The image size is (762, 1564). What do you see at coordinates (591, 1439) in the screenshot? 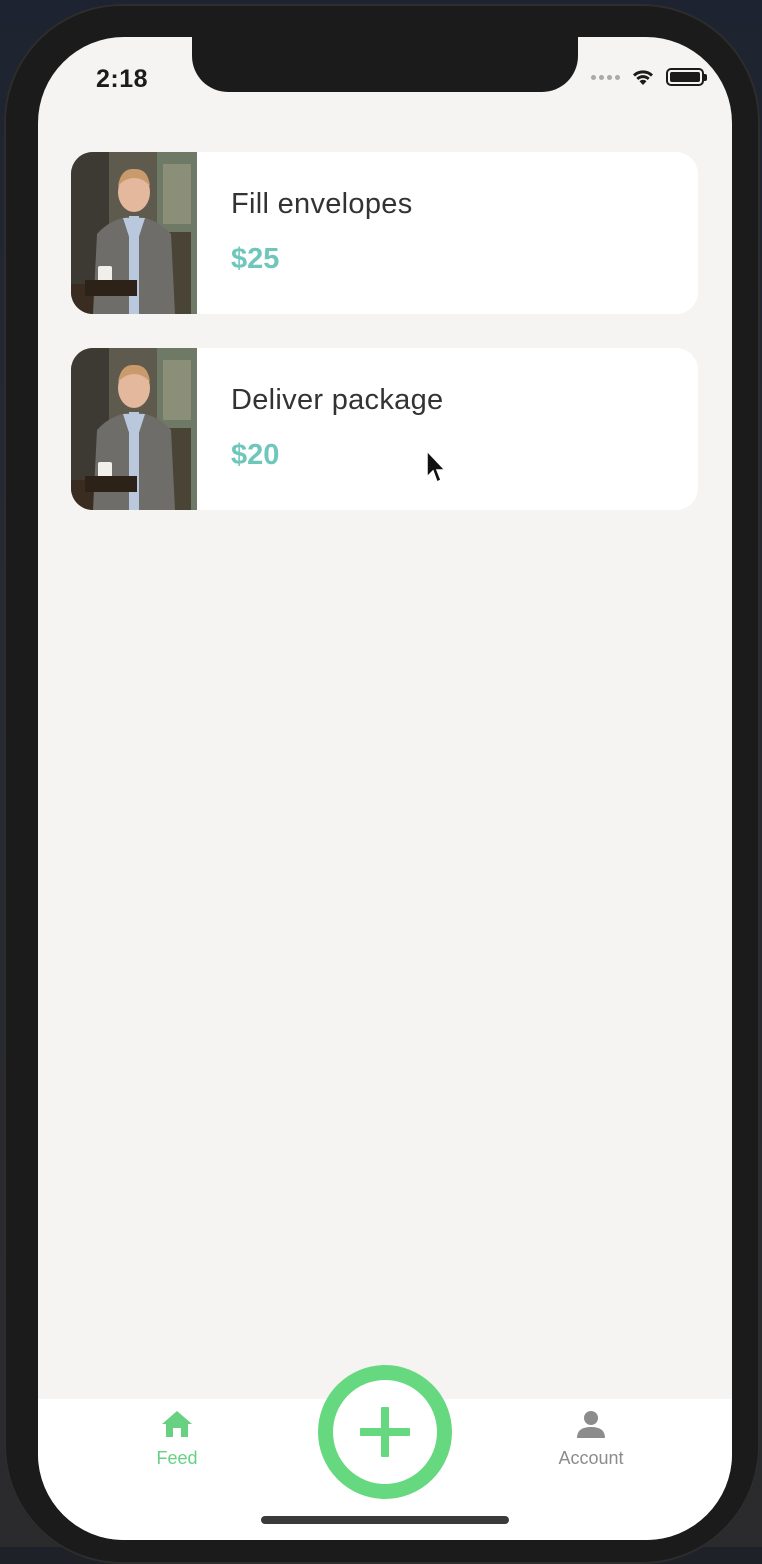
I see `tab-account: Account` at bounding box center [591, 1439].